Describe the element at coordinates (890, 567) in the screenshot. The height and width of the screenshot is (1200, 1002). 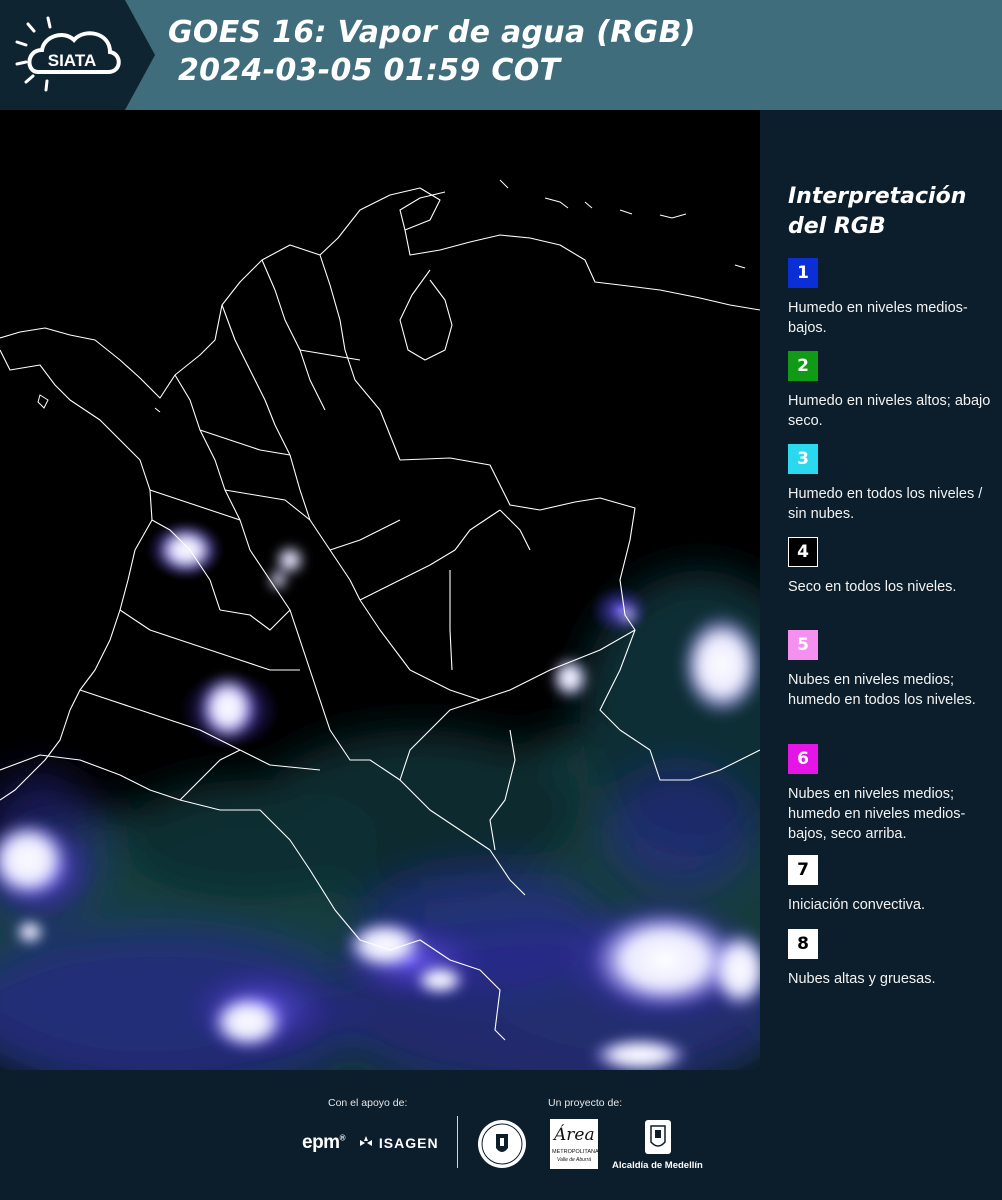
I see `legend-item-4: 4 Seco en todos los niveles.` at that location.